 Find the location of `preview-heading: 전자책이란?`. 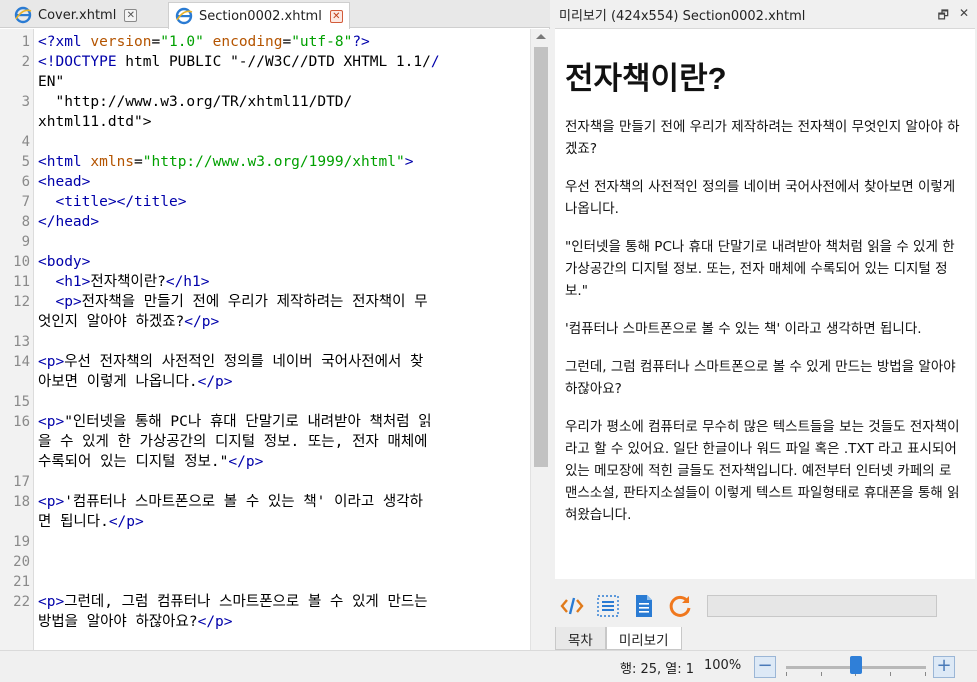

preview-heading: 전자책이란? is located at coordinates (646, 78).